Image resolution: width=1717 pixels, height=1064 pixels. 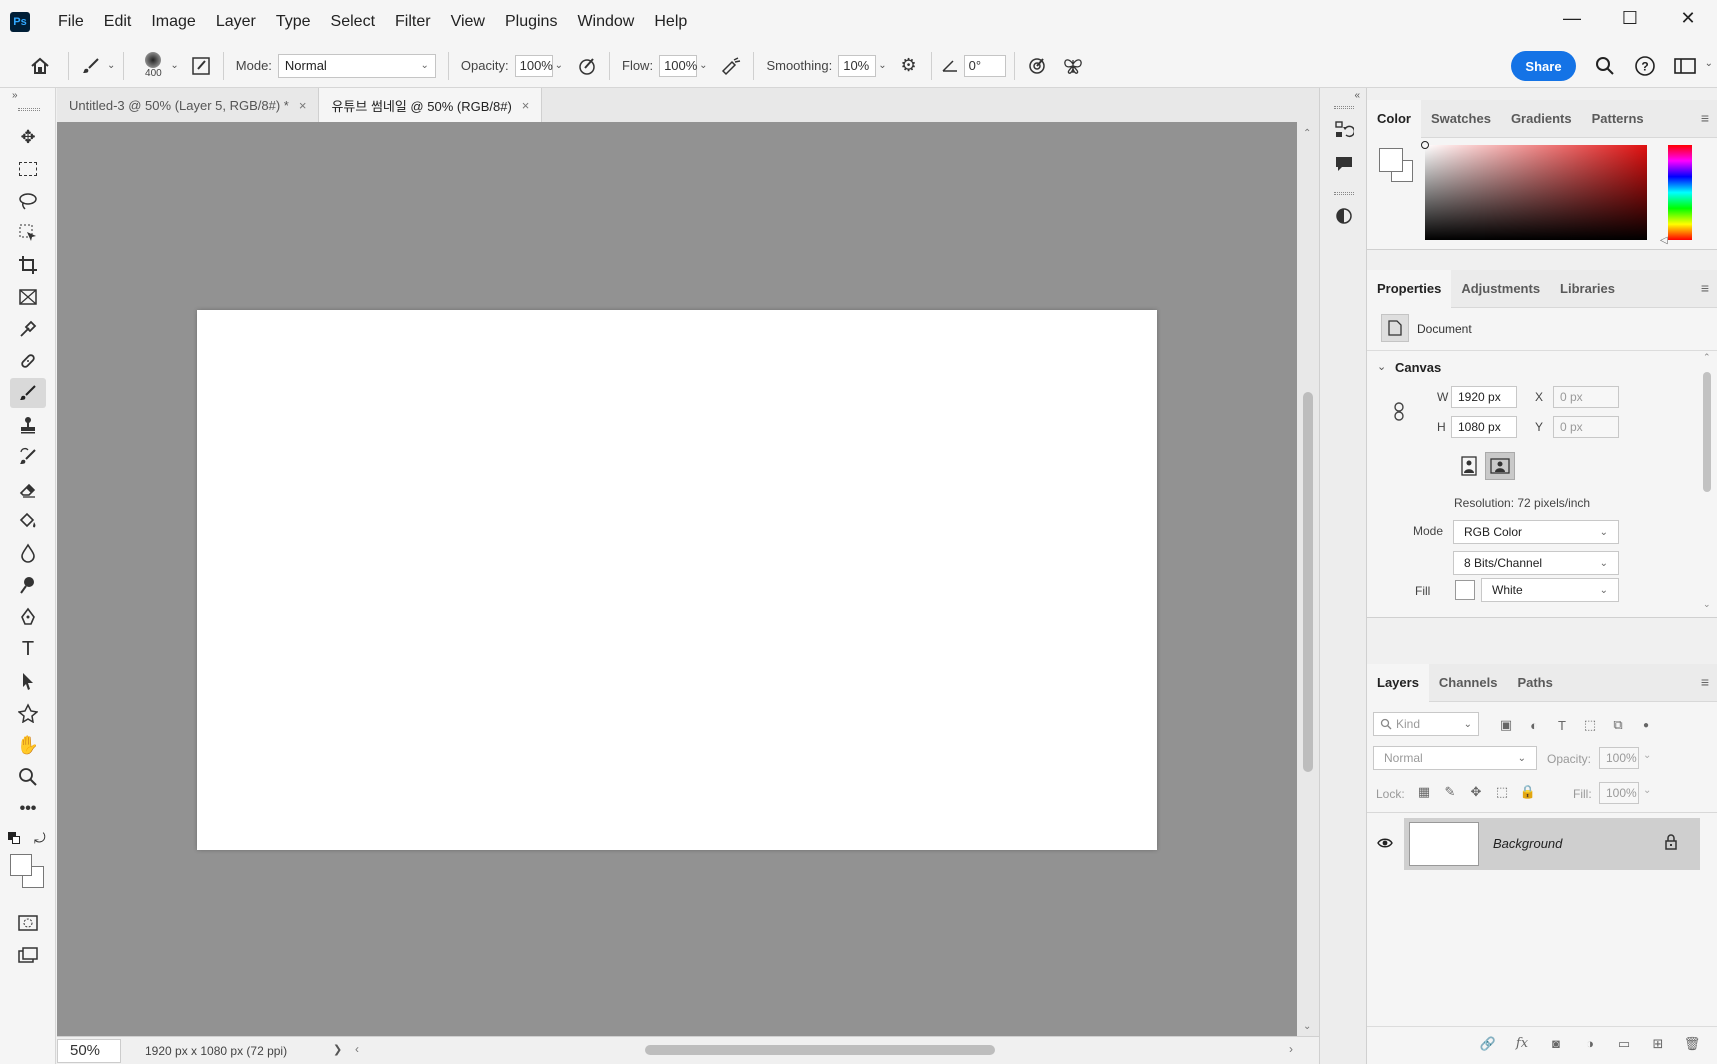 What do you see at coordinates (28, 201) in the screenshot?
I see `lasso-tool-icon` at bounding box center [28, 201].